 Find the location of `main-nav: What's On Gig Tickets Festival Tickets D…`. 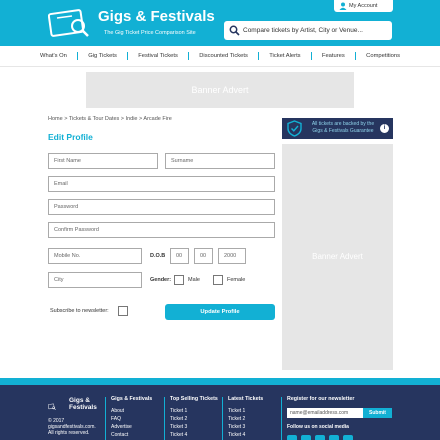

main-nav: What's On Gig Tickets Festival Tickets D… is located at coordinates (220, 56).